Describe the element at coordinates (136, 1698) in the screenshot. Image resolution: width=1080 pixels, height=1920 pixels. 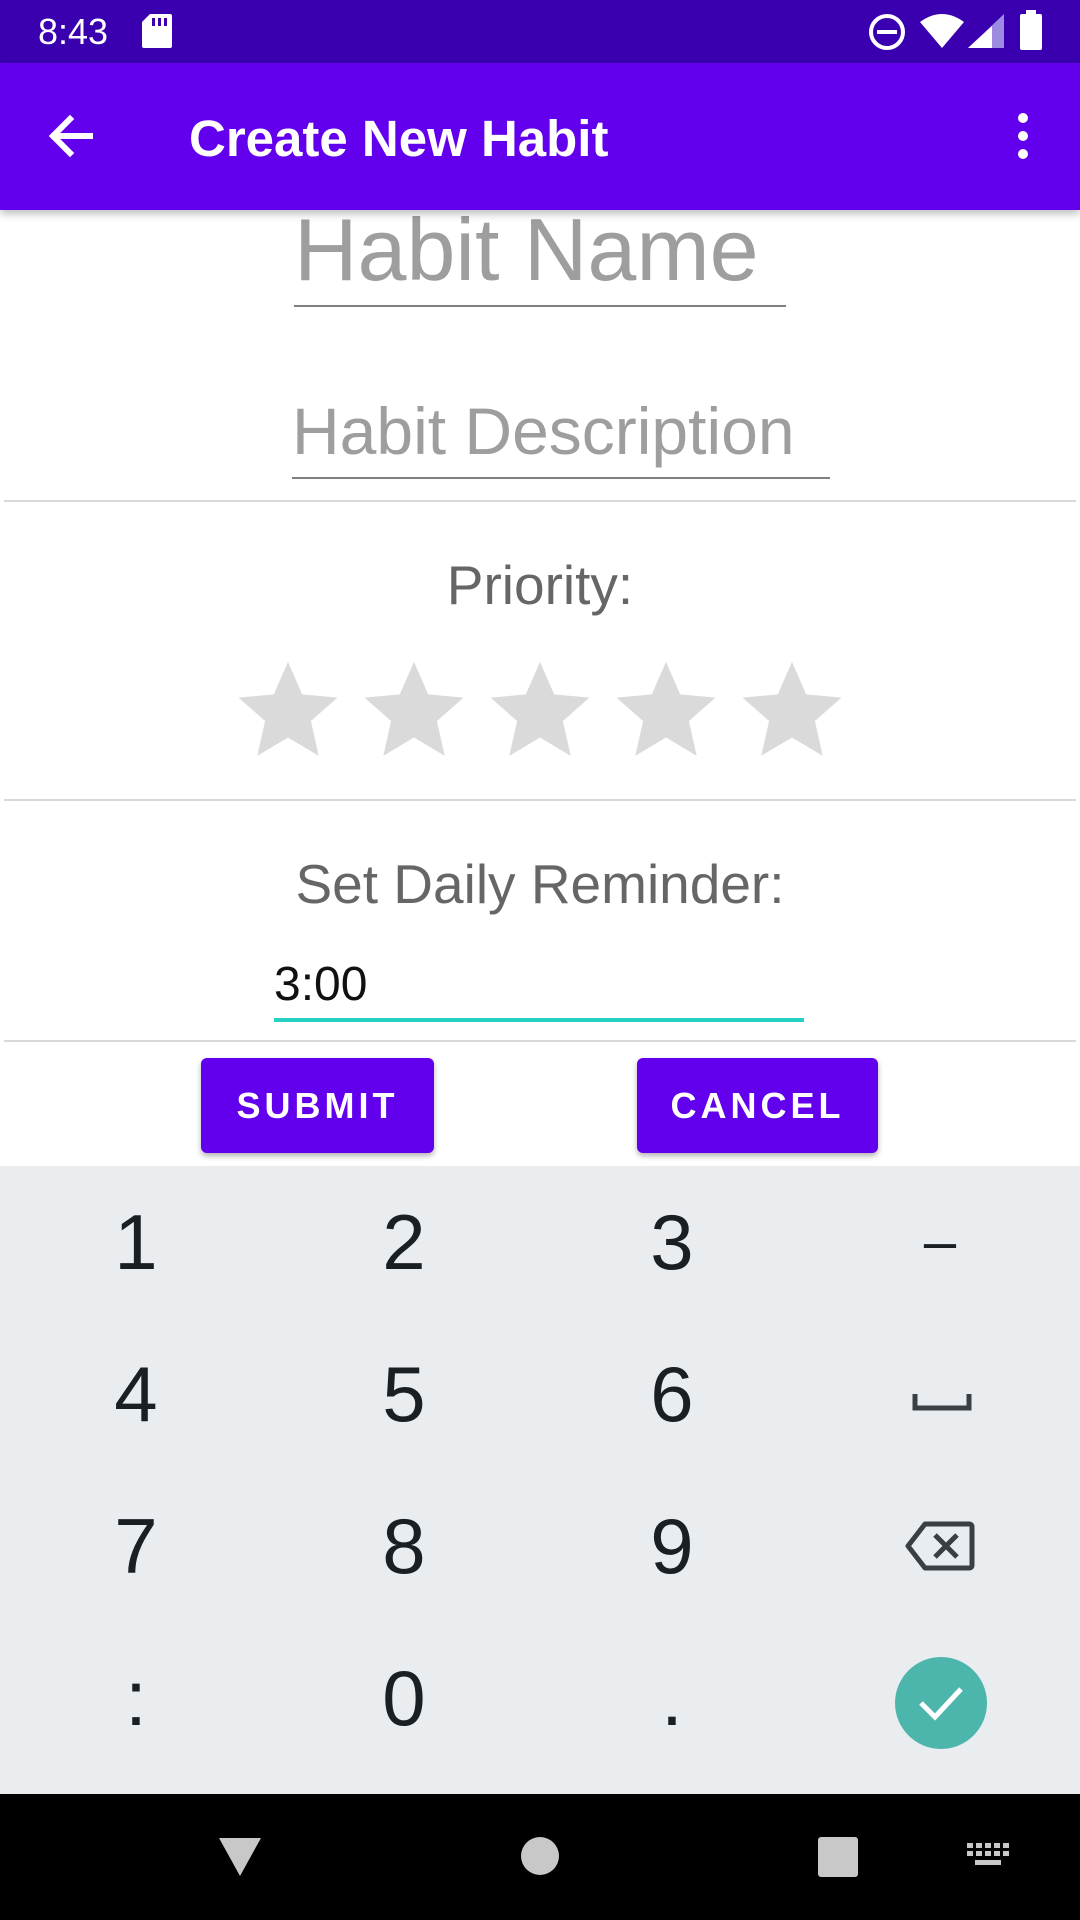
I see `key-colon: :` at that location.